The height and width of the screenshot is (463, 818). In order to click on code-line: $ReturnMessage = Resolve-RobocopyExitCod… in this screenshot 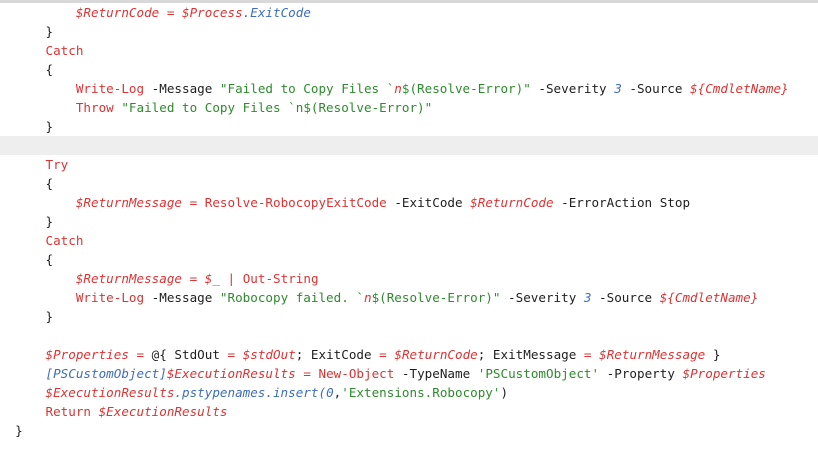, I will do `click(409, 202)`.